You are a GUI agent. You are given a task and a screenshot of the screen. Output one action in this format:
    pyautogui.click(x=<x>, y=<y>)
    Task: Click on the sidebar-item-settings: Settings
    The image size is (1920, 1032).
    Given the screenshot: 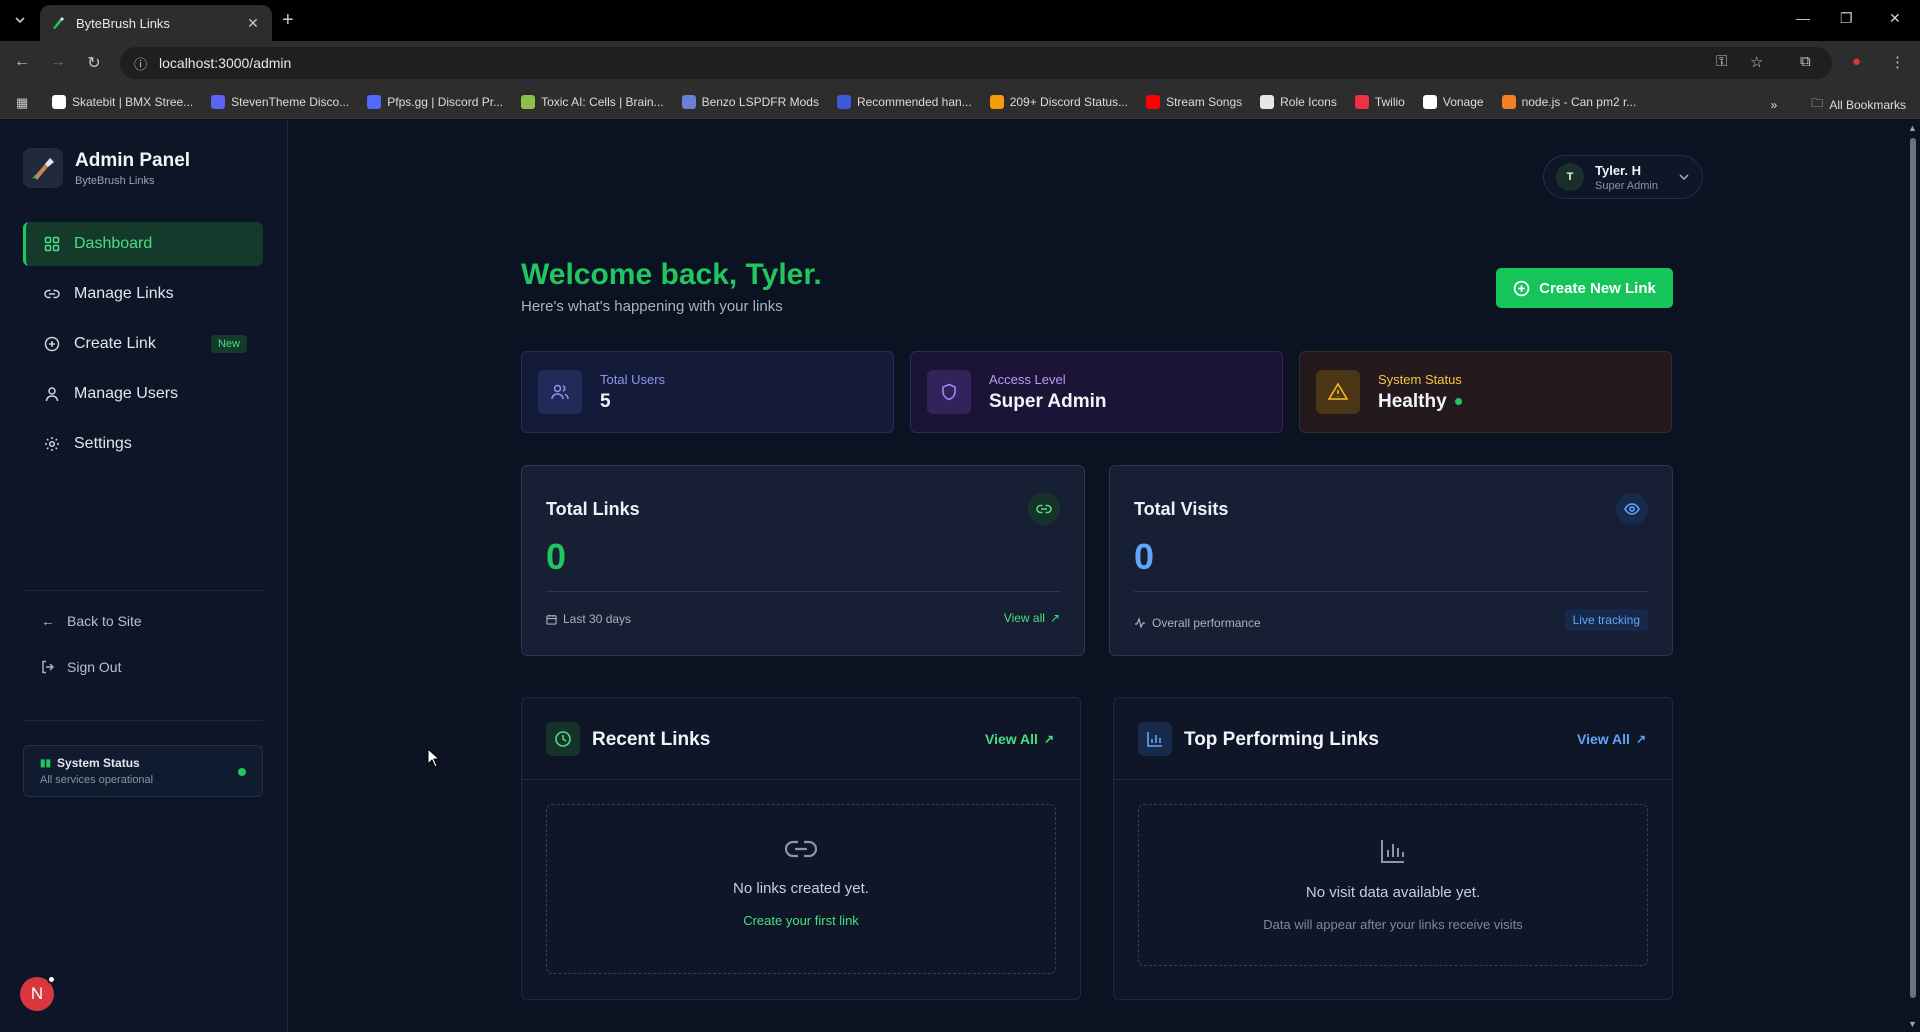 What is the action you would take?
    pyautogui.click(x=143, y=444)
    